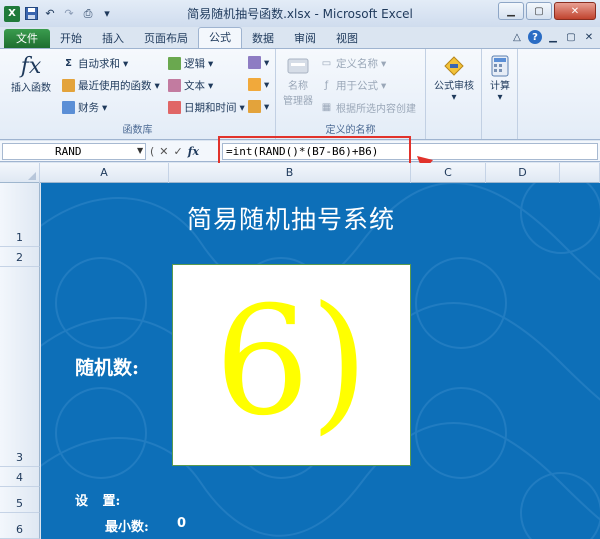 This screenshot has width=600, height=539. I want to click on doc-minimize-icon: ▁, so click(553, 37).